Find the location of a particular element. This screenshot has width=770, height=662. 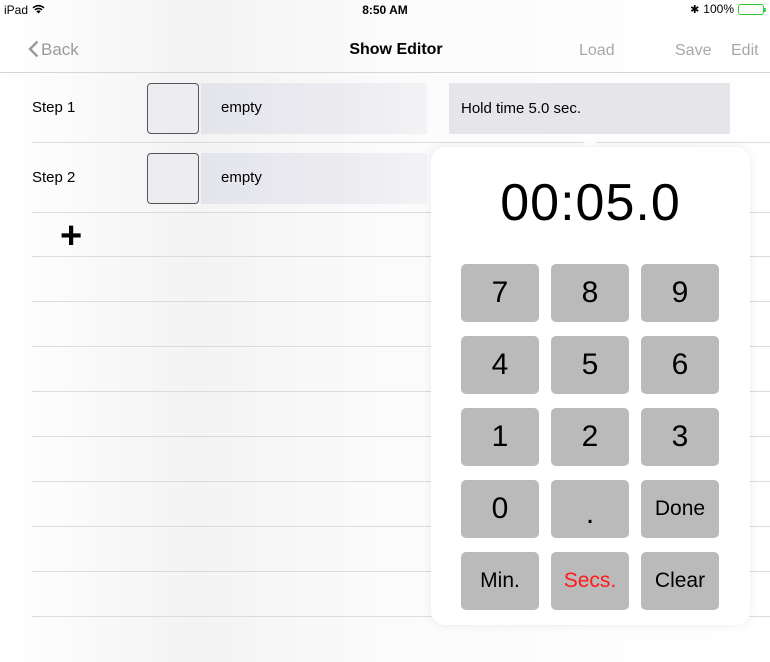

save-button: Save is located at coordinates (693, 51).